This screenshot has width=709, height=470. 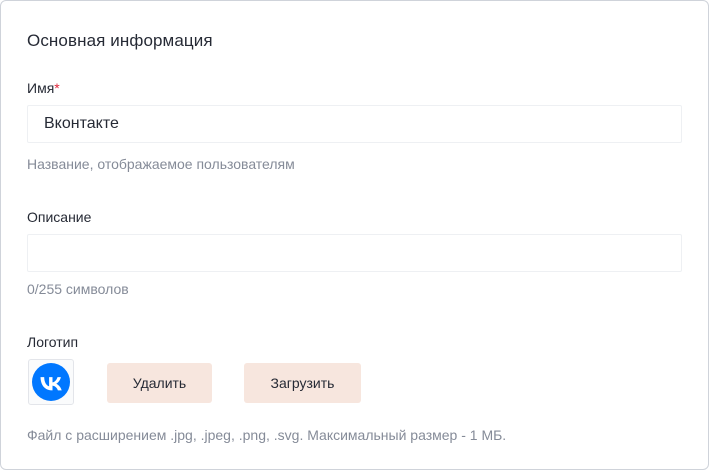 What do you see at coordinates (59, 217) in the screenshot?
I see `description-label: Описание` at bounding box center [59, 217].